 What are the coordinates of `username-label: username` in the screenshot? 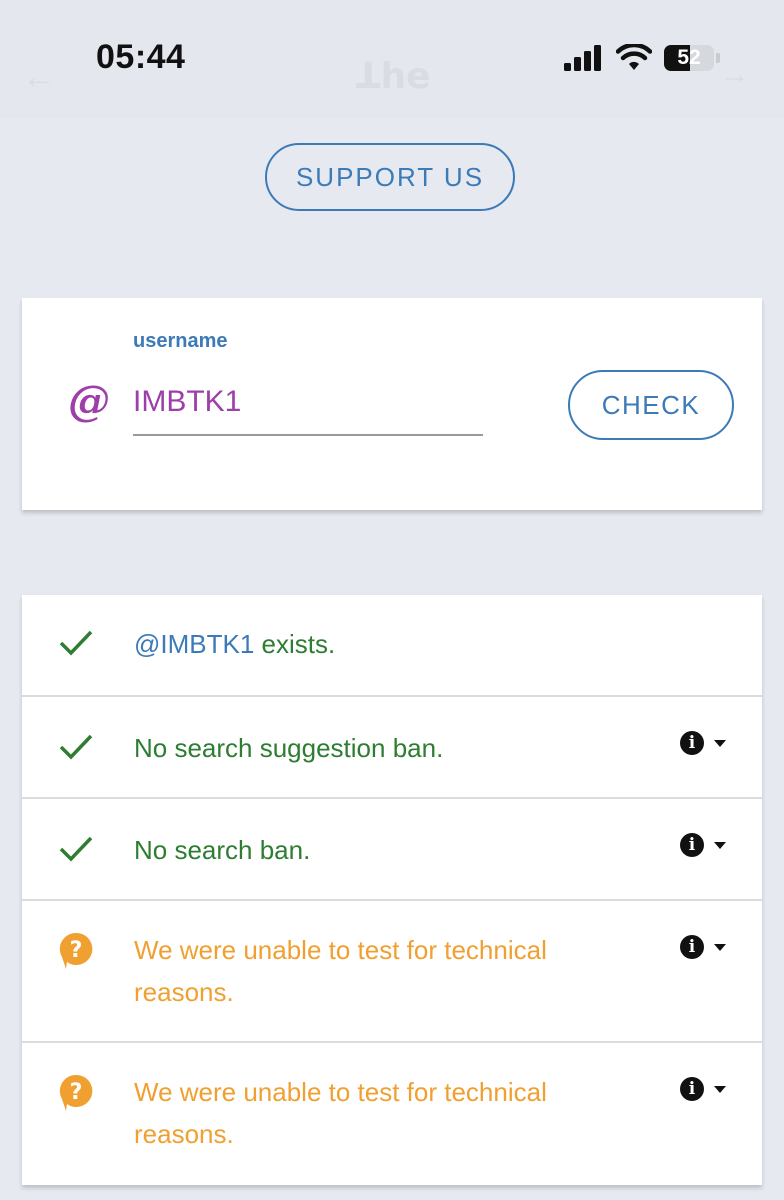 It's located at (180, 341).